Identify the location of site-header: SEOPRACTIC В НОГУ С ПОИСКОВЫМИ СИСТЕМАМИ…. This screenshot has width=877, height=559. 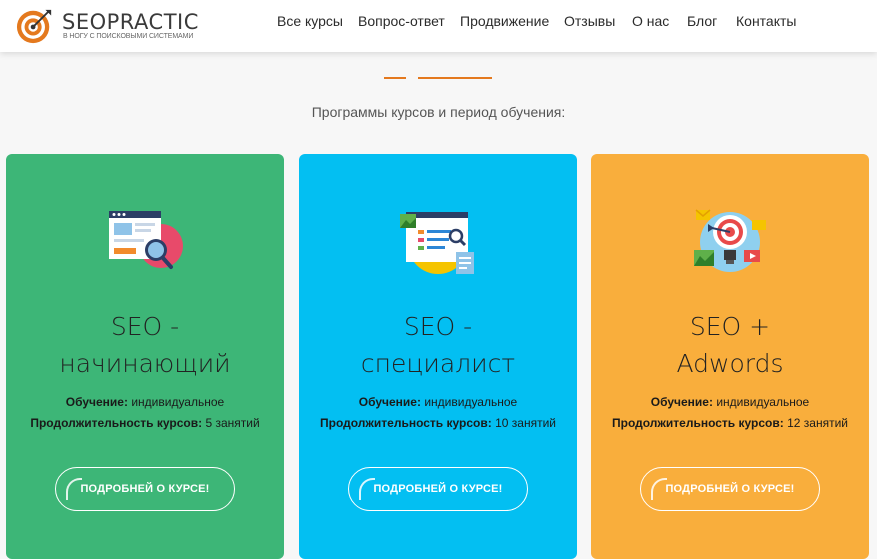
(438, 26).